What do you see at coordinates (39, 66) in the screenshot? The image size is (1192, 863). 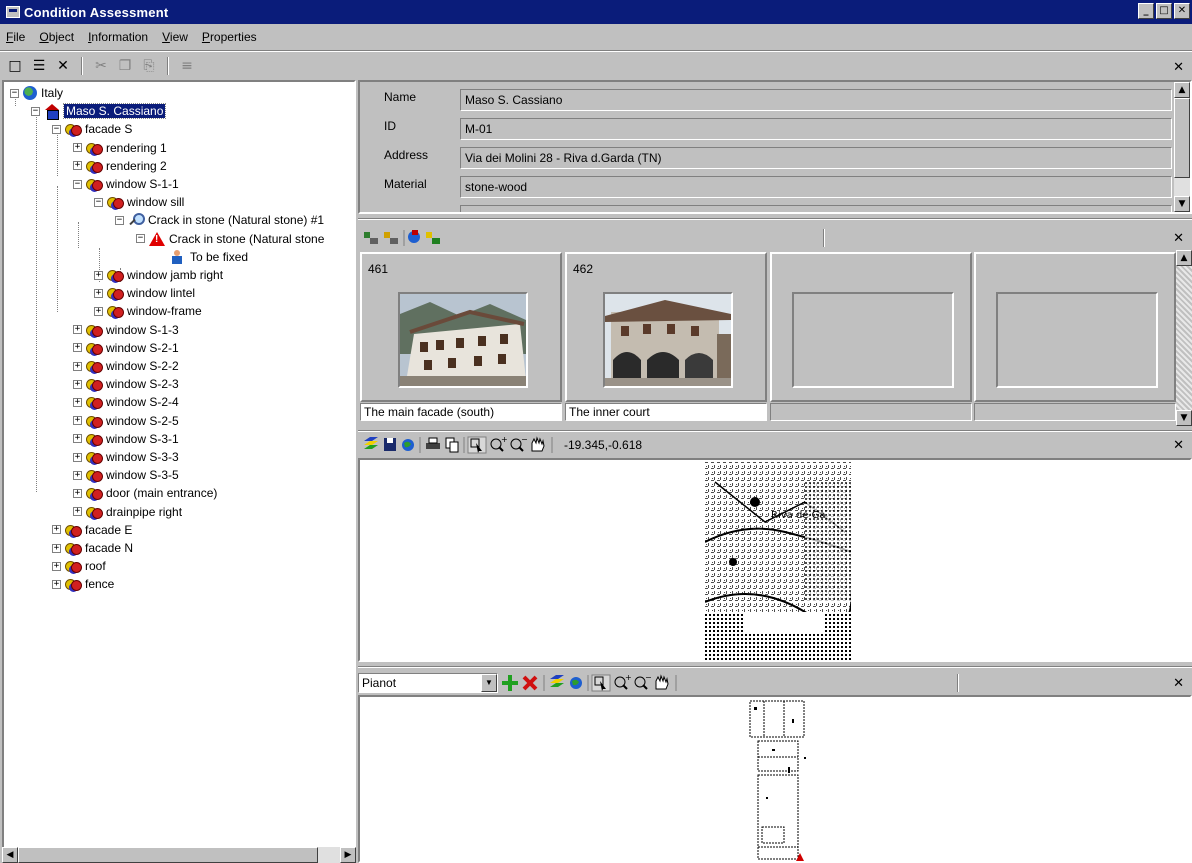 I see `properties-icon: ☰` at bounding box center [39, 66].